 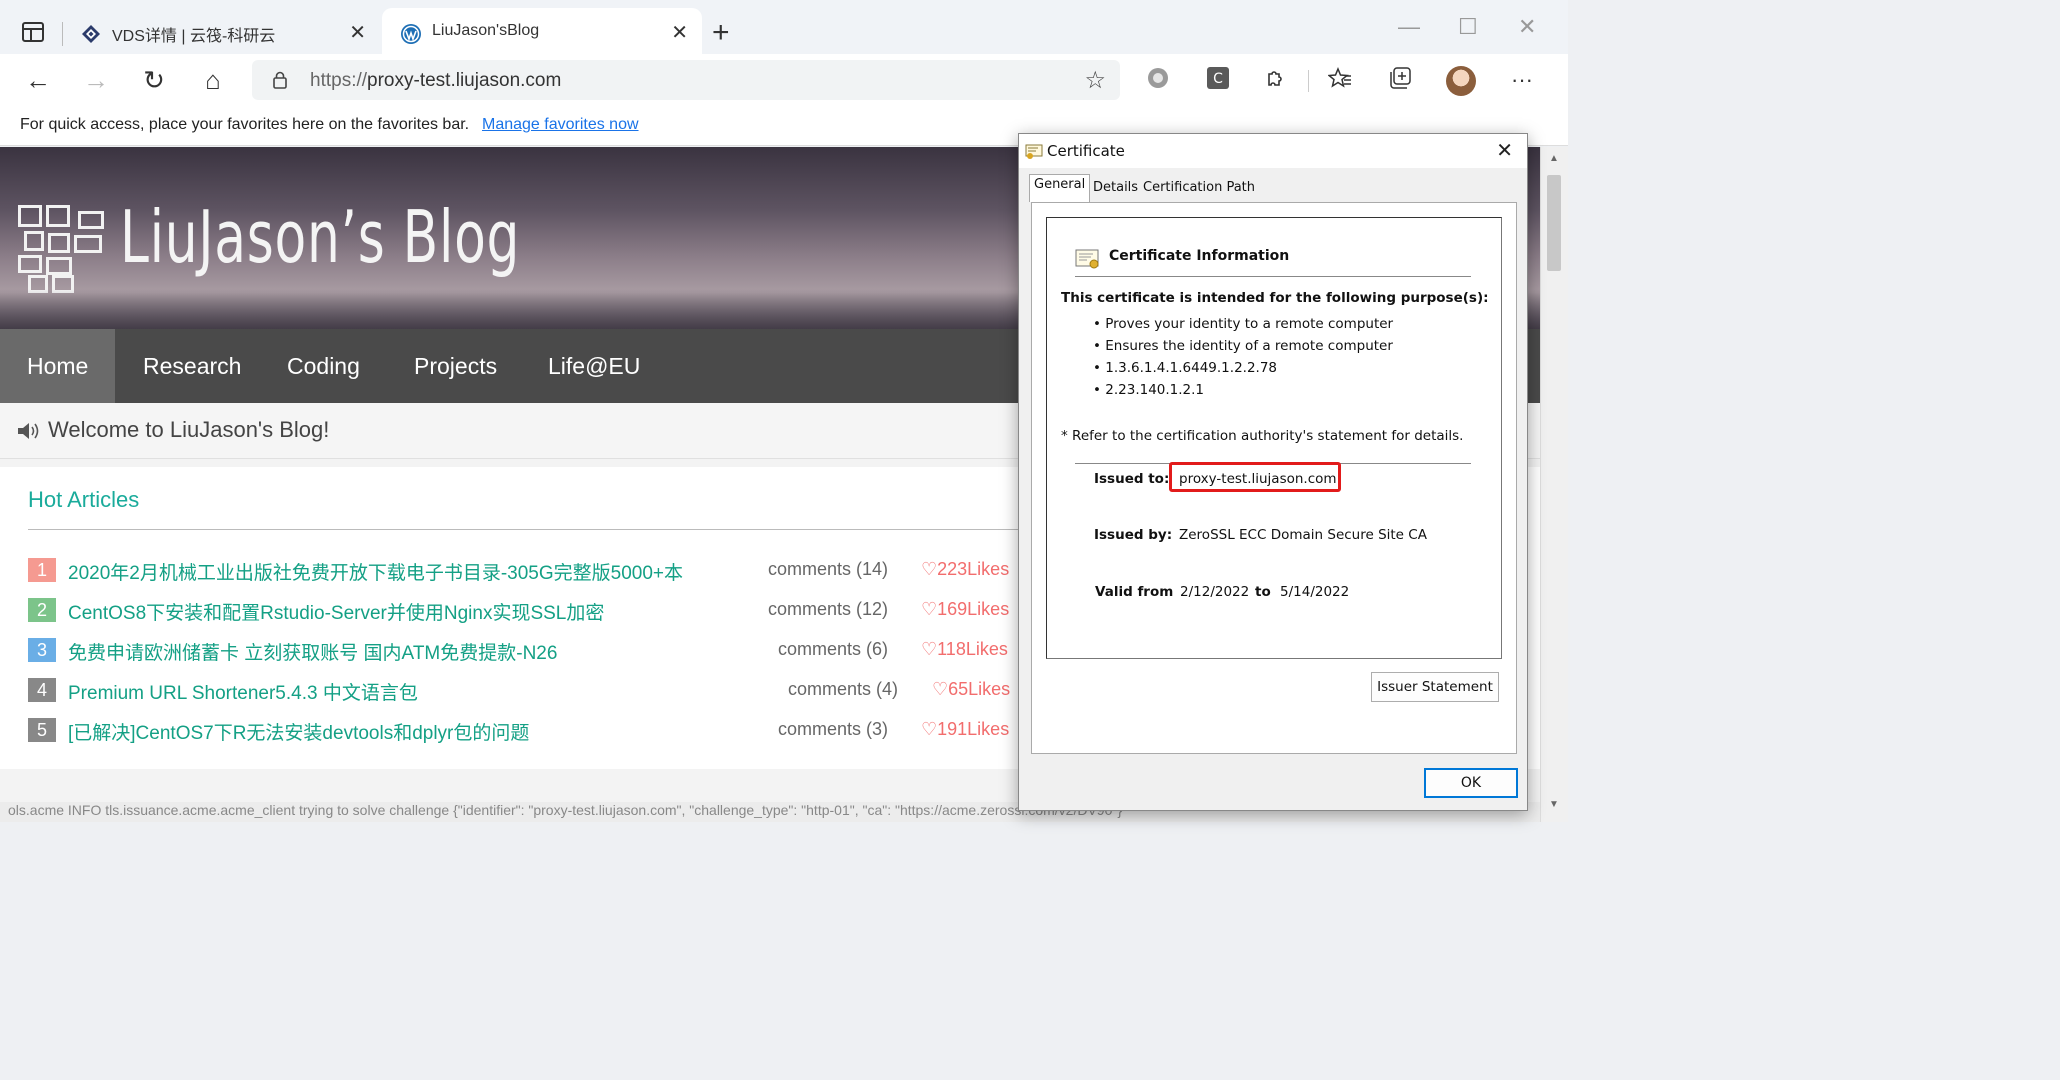 I want to click on purpose-item: • 2.23.140.1.2.1, so click(x=1149, y=390).